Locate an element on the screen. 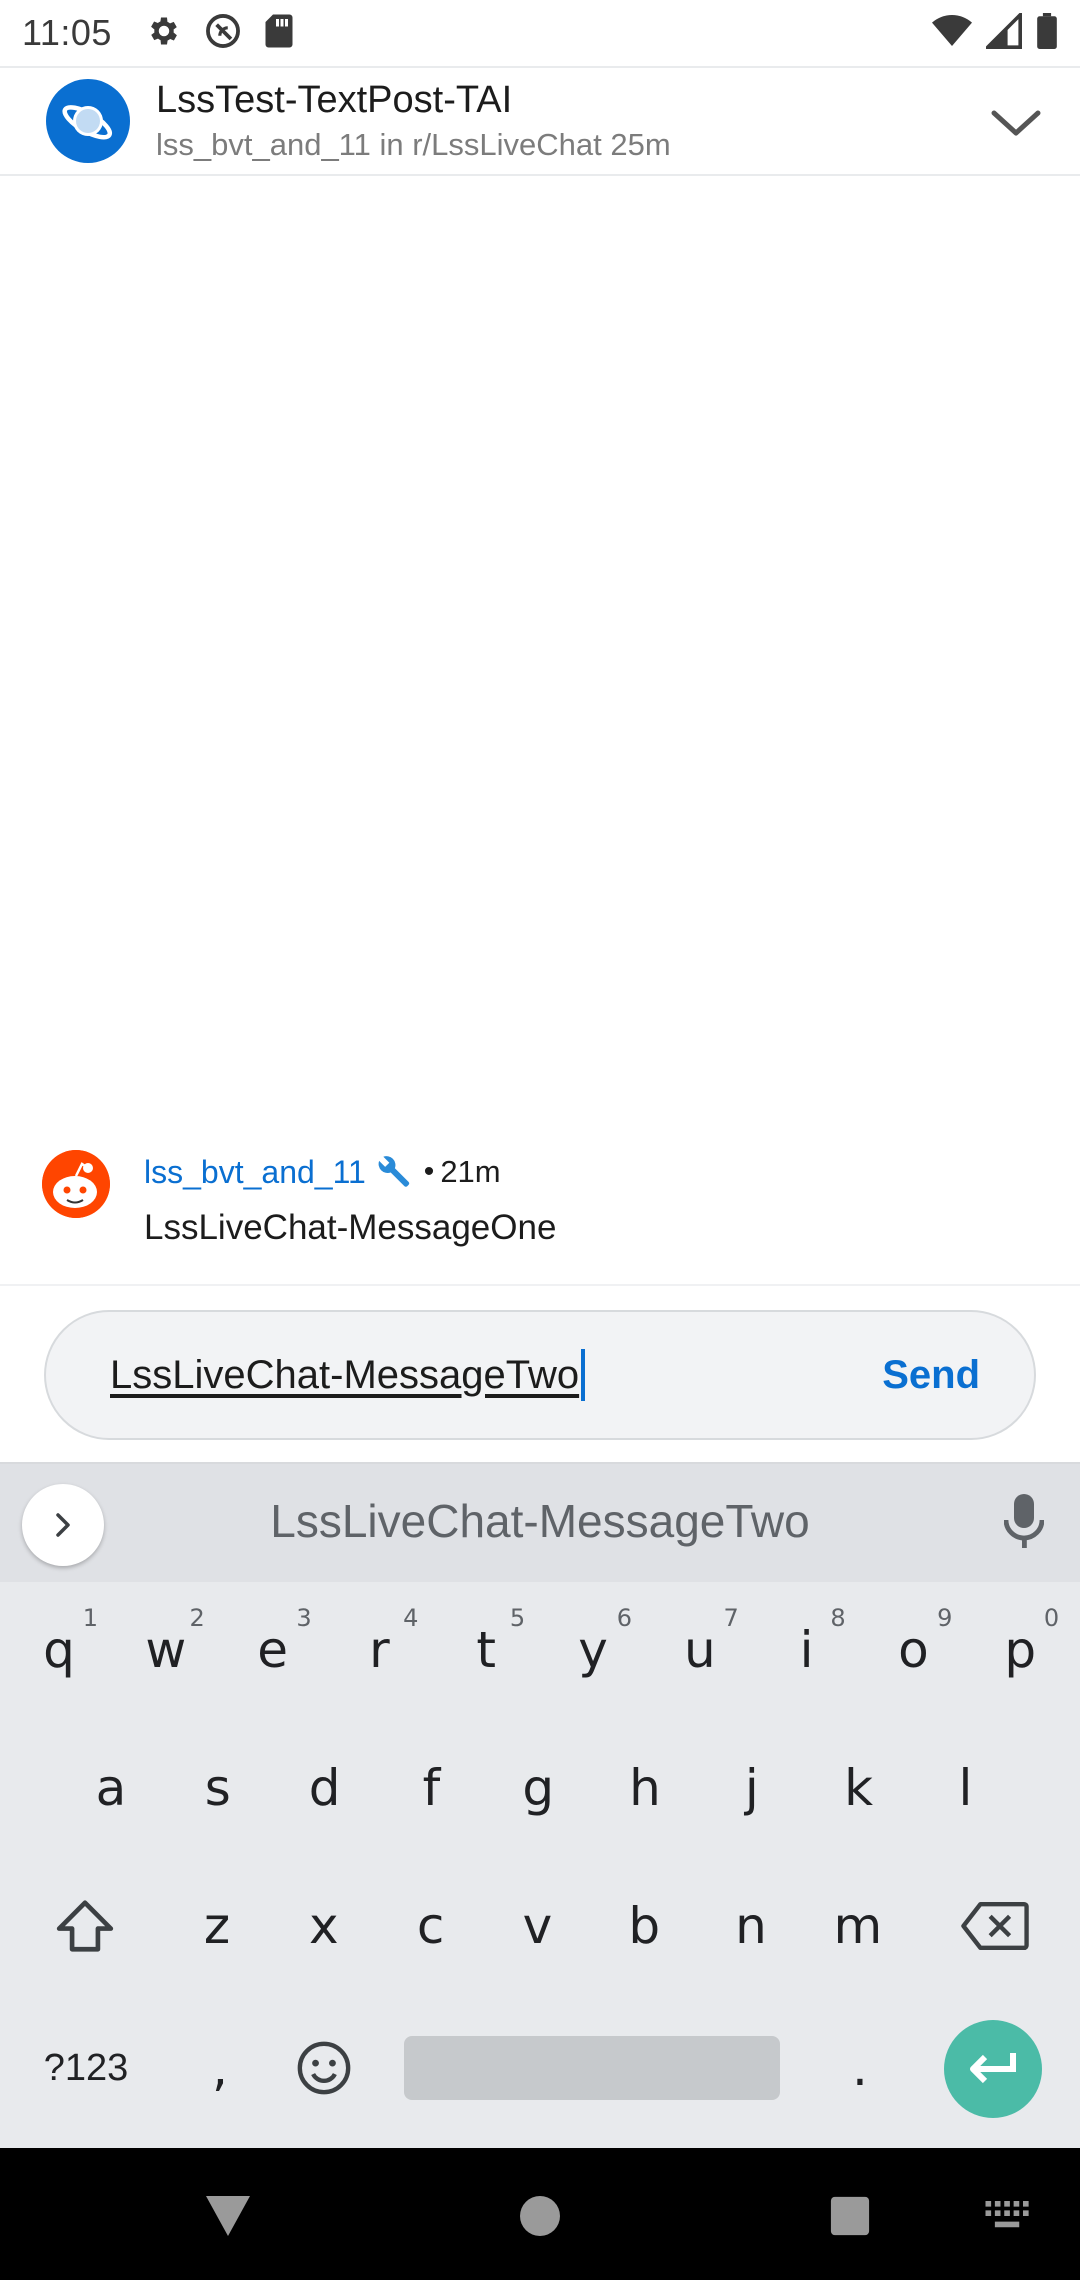 Image resolution: width=1080 pixels, height=2280 pixels. key-l: l is located at coordinates (965, 1788).